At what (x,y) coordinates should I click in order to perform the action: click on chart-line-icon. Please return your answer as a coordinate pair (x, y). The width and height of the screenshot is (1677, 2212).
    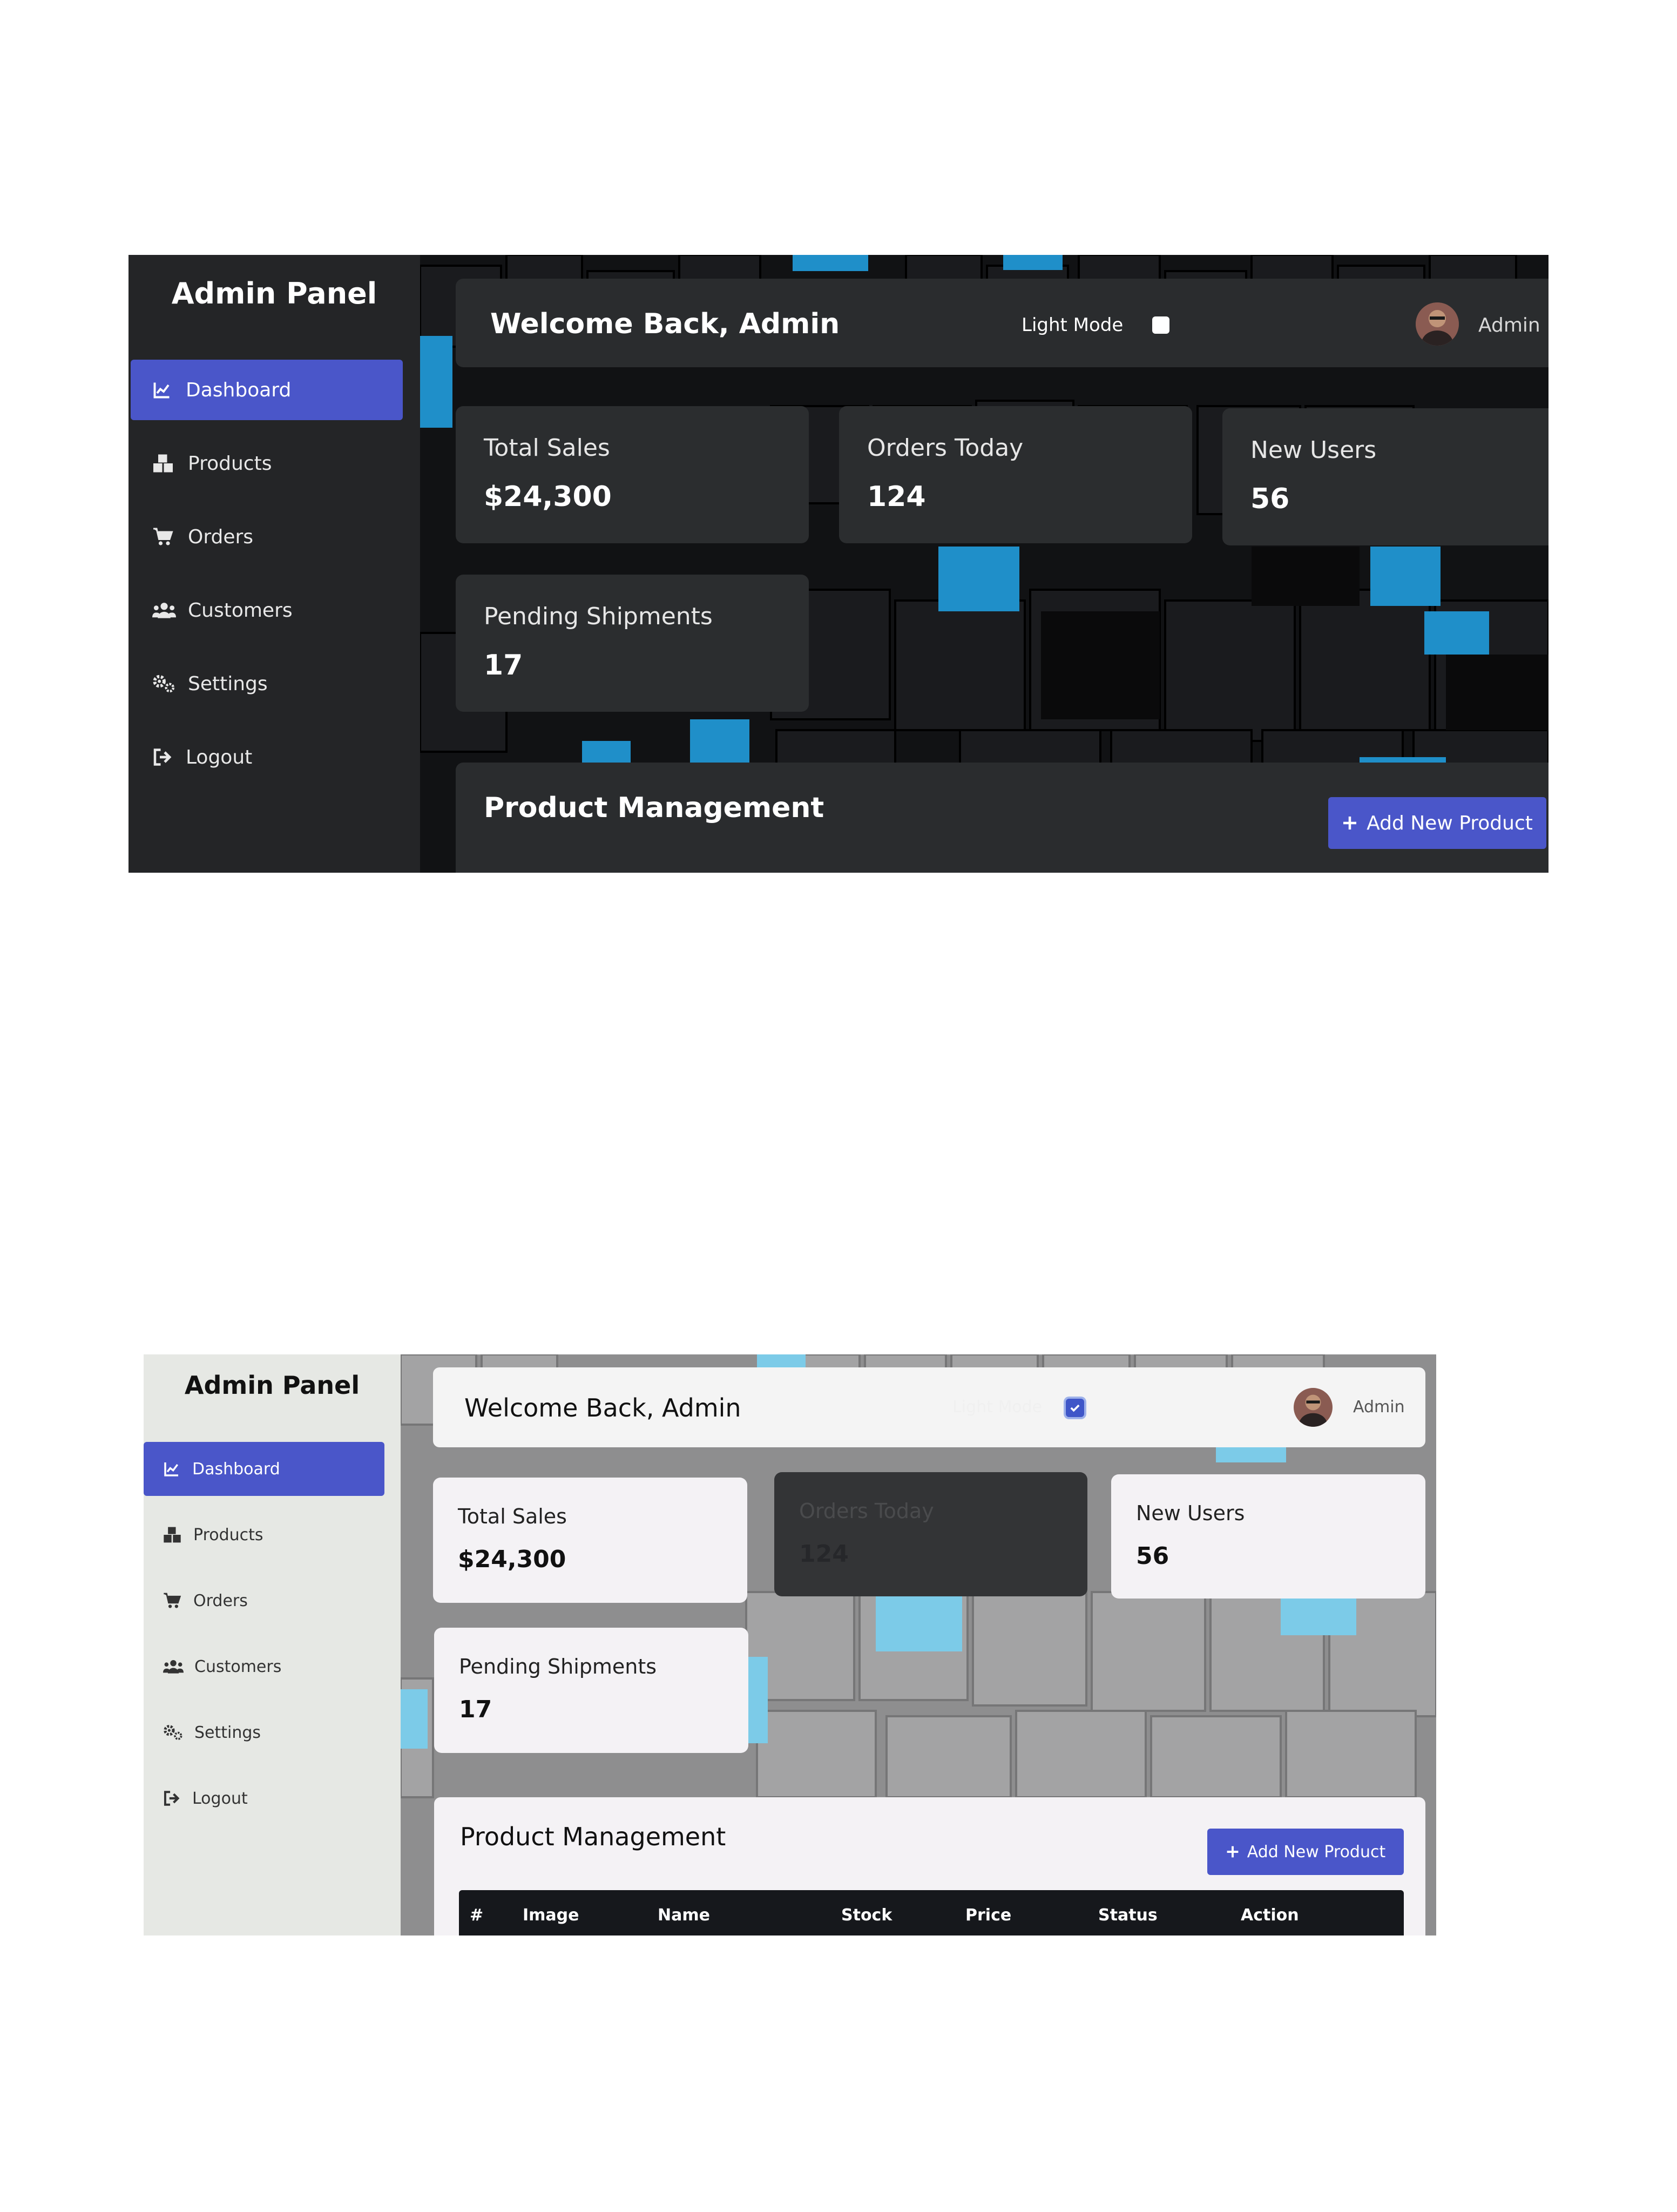
    Looking at the image, I should click on (171, 1469).